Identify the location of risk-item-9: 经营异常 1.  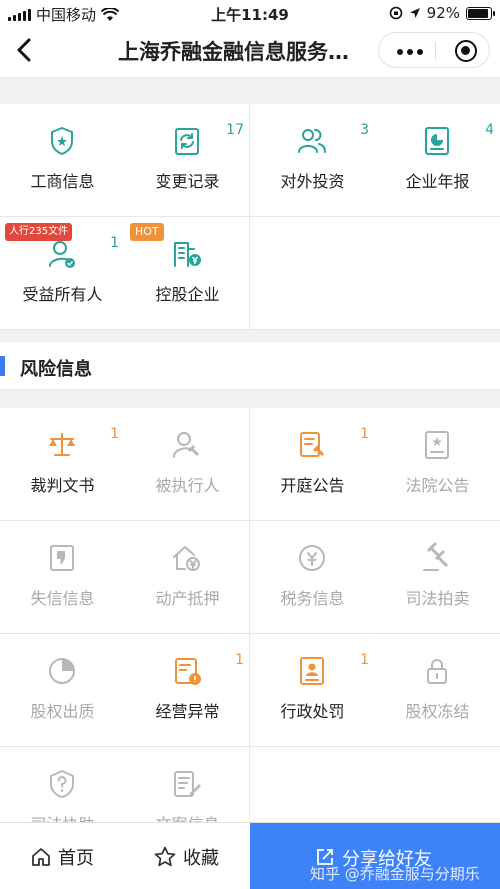
(187, 690).